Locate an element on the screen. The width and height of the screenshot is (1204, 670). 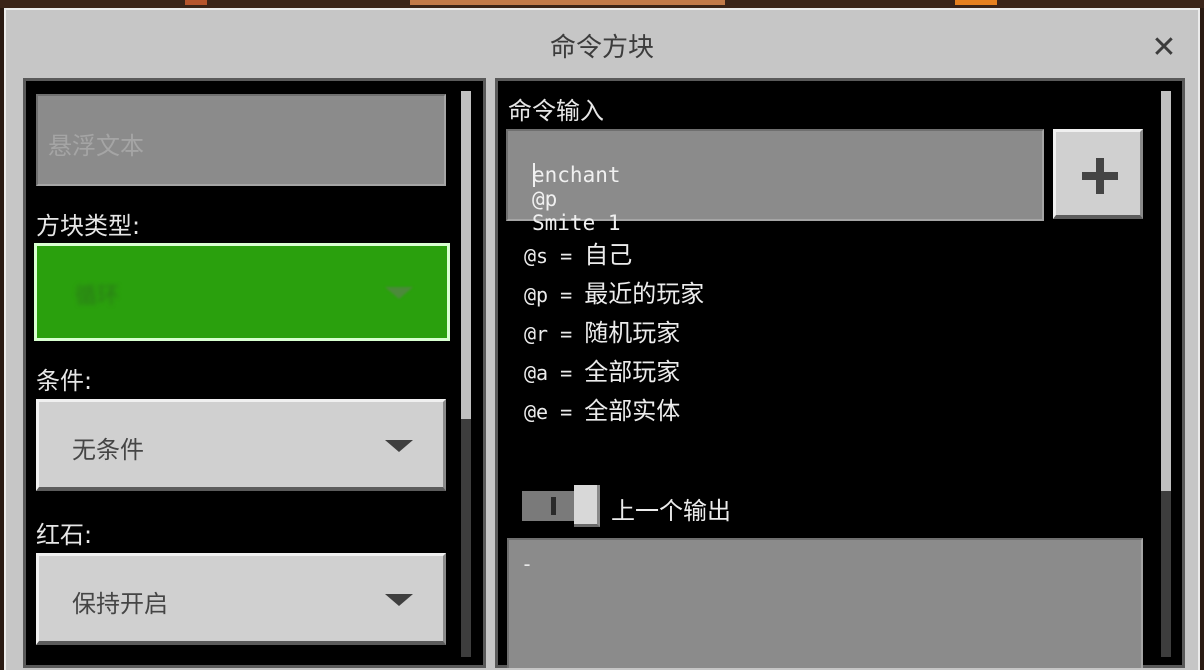
background-strip is located at coordinates (602, 4).